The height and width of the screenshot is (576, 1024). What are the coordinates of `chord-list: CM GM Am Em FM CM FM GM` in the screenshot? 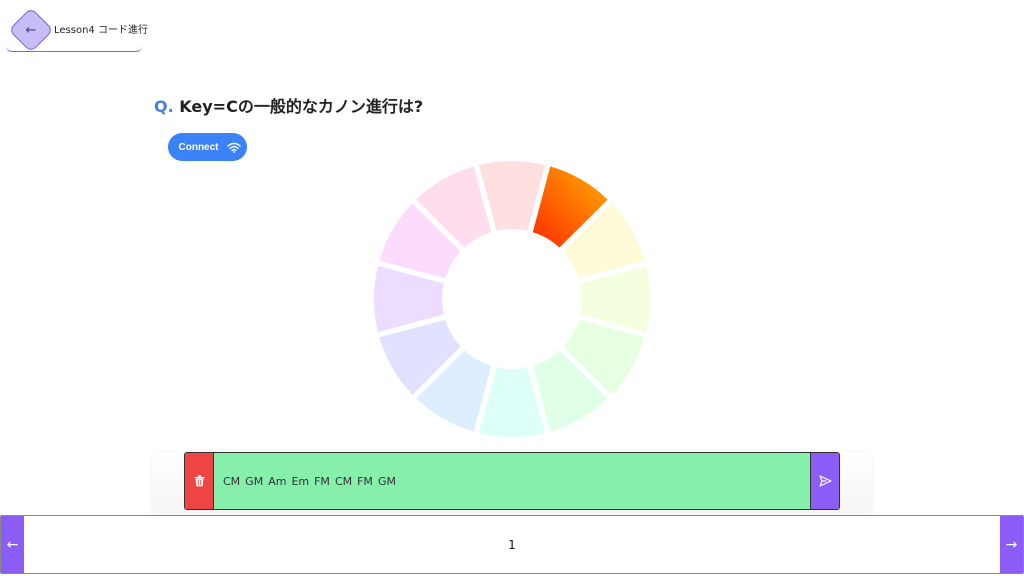 It's located at (512, 481).